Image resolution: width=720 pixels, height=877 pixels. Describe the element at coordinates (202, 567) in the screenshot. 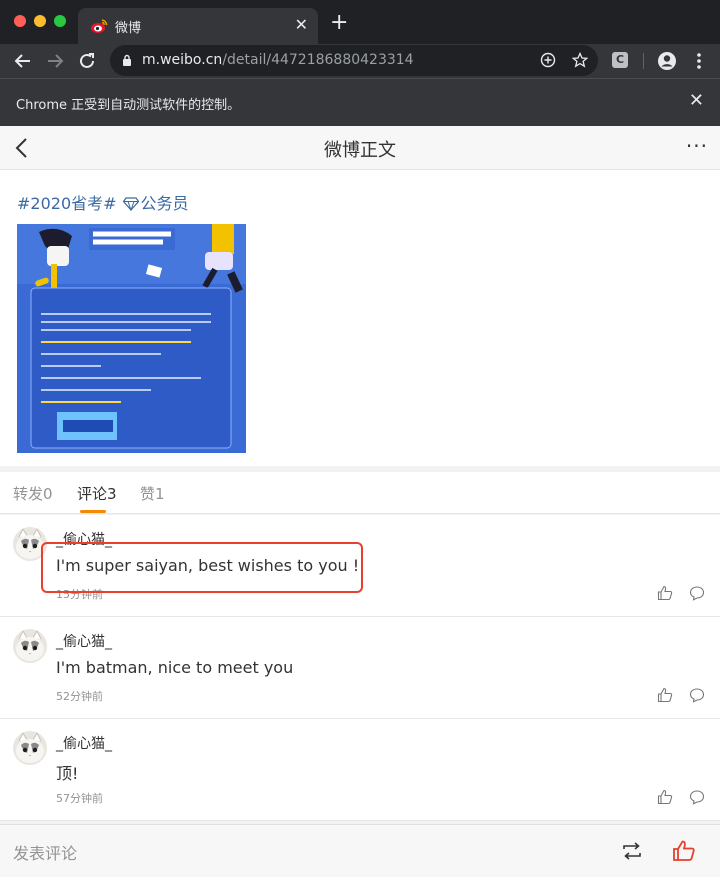

I see `highlight-annotation` at that location.